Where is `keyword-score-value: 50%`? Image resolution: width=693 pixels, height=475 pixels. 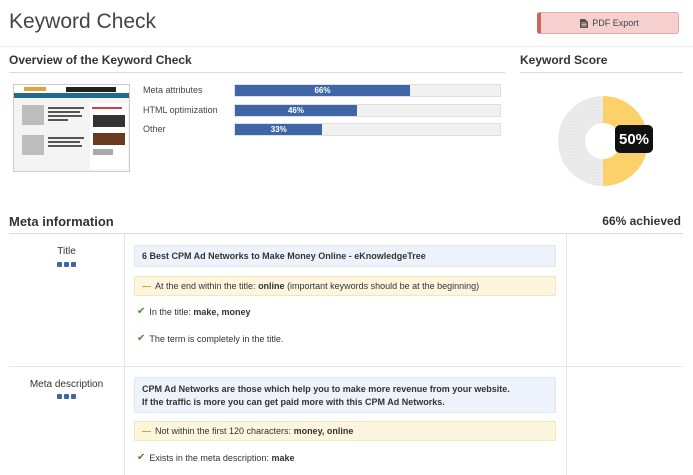
keyword-score-value: 50% is located at coordinates (634, 139).